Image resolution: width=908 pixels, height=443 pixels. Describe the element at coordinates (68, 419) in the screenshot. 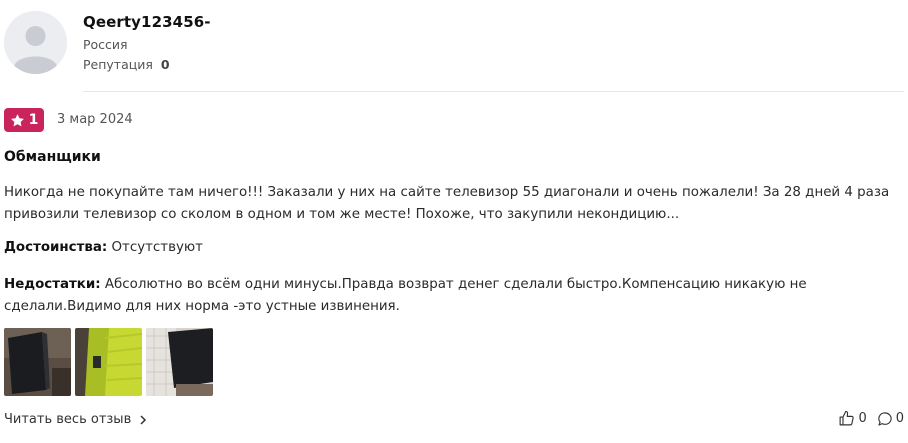

I see `read-more-label: Читать весь отзыв` at that location.